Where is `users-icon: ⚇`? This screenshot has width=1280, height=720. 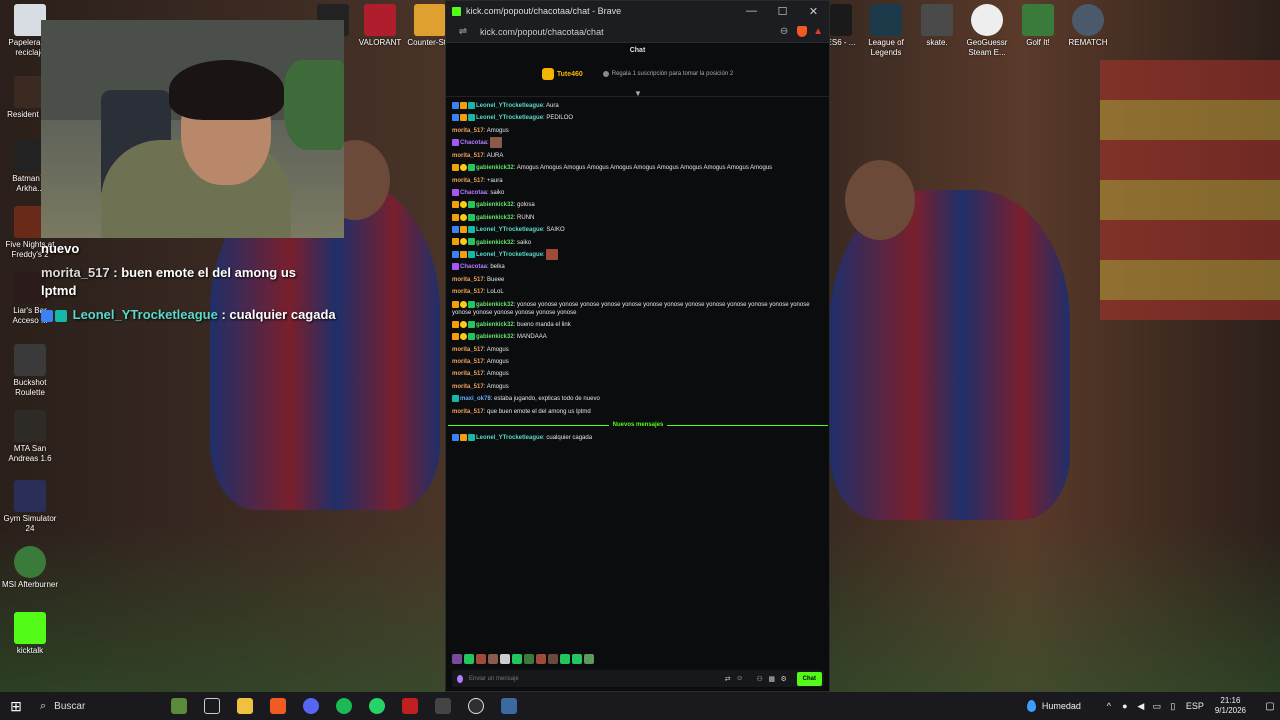 users-icon: ⚇ is located at coordinates (760, 679).